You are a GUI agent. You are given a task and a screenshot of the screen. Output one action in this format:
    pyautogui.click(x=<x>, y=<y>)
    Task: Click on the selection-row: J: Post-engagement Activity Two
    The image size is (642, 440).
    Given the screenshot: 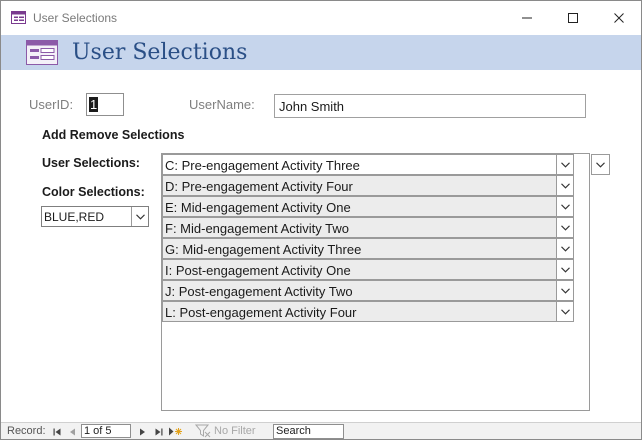 What is the action you would take?
    pyautogui.click(x=368, y=290)
    